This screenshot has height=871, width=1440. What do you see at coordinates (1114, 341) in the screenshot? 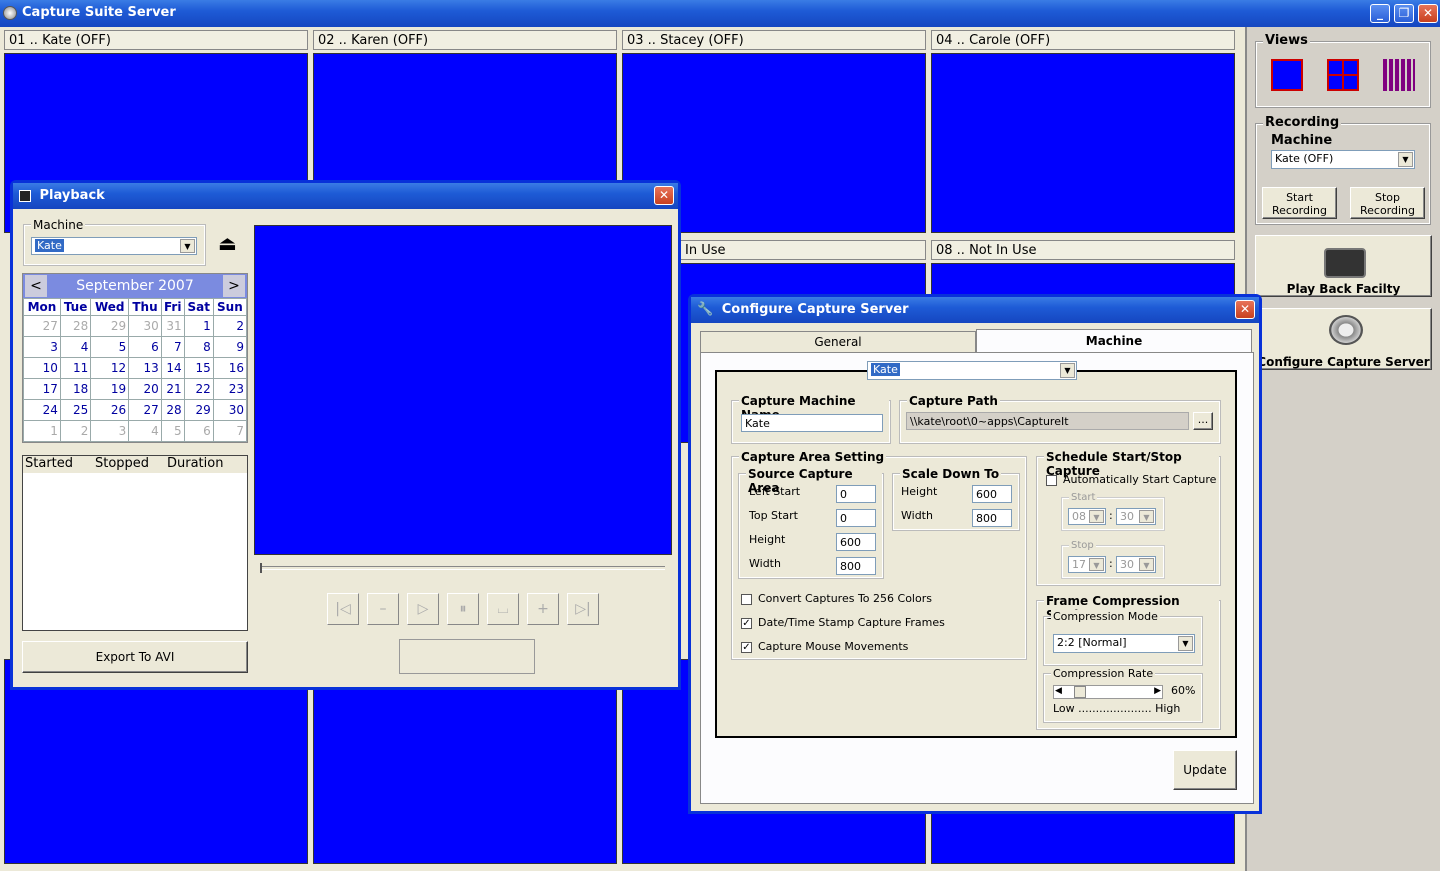
I see `tab-machine: Machine` at bounding box center [1114, 341].